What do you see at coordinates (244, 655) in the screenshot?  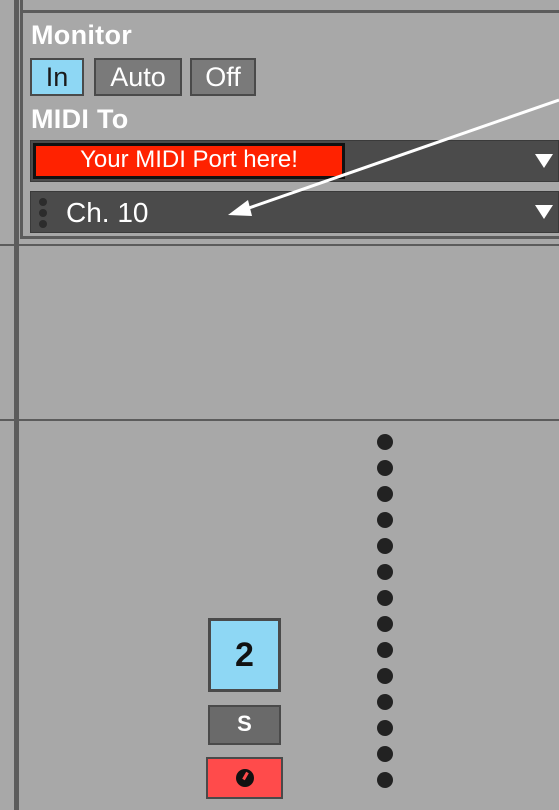 I see `track-activator-button: 2` at bounding box center [244, 655].